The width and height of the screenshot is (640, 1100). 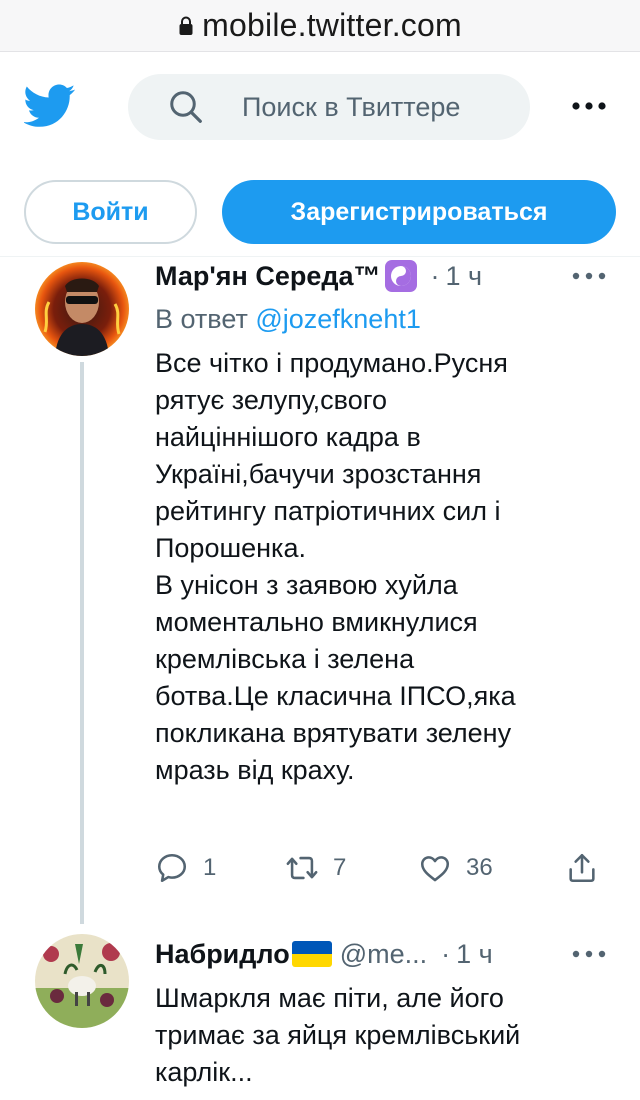 I want to click on tweet-line: ботва.Це класична ІПСО,яка, so click(x=335, y=696).